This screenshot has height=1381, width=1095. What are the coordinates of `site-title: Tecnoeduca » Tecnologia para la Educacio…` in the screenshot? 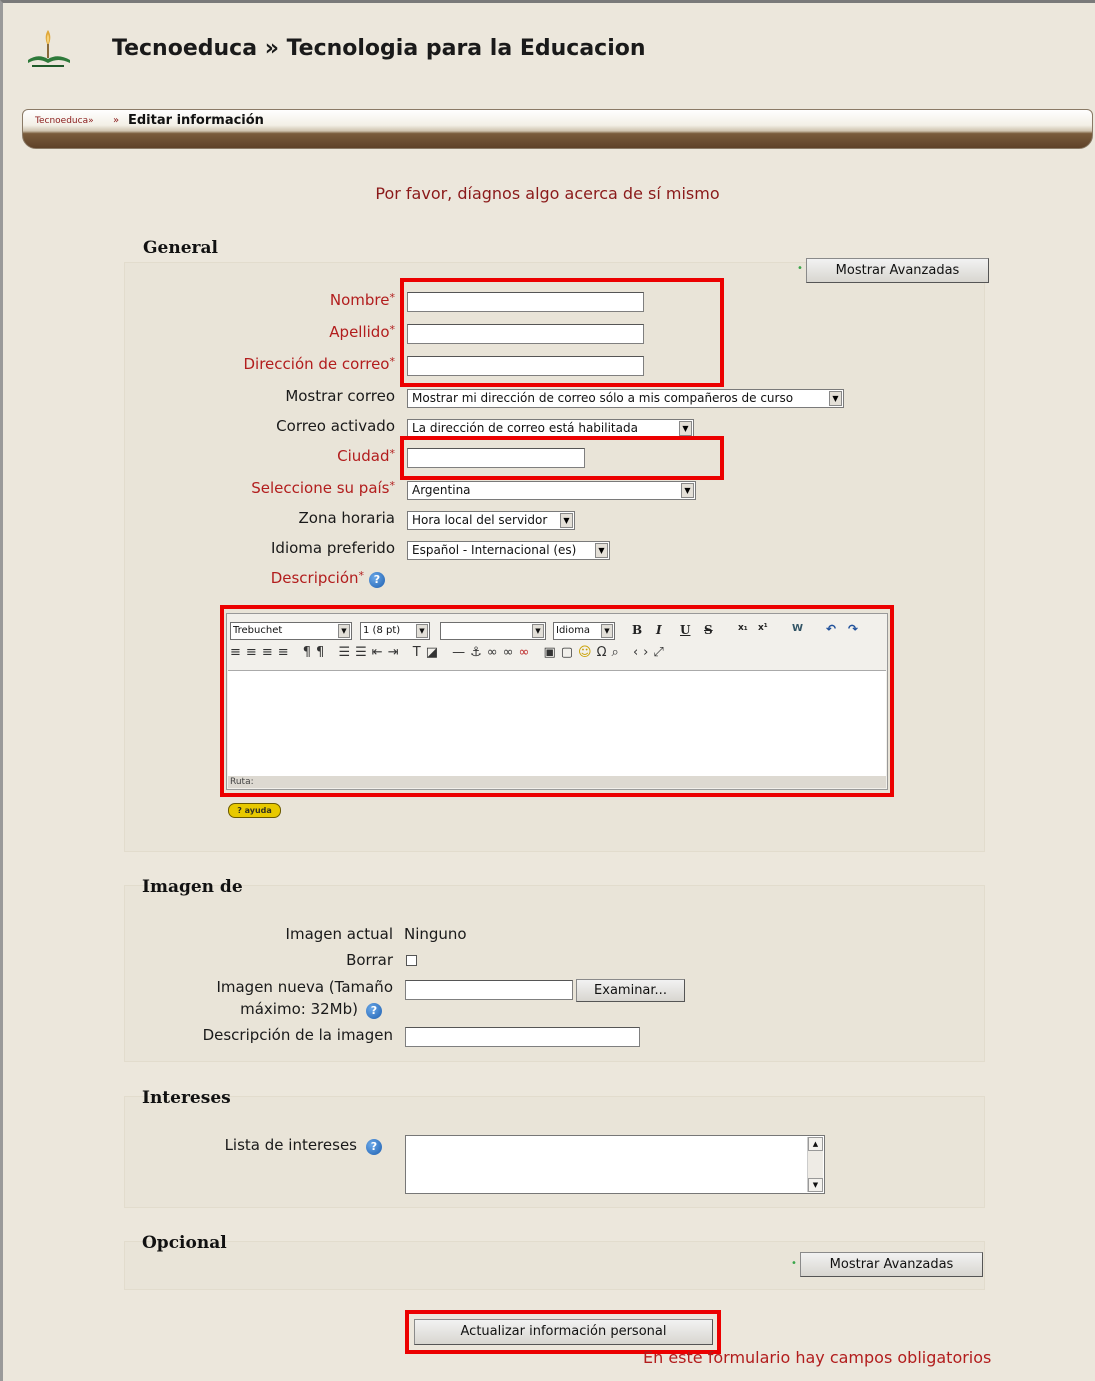 It's located at (379, 48).